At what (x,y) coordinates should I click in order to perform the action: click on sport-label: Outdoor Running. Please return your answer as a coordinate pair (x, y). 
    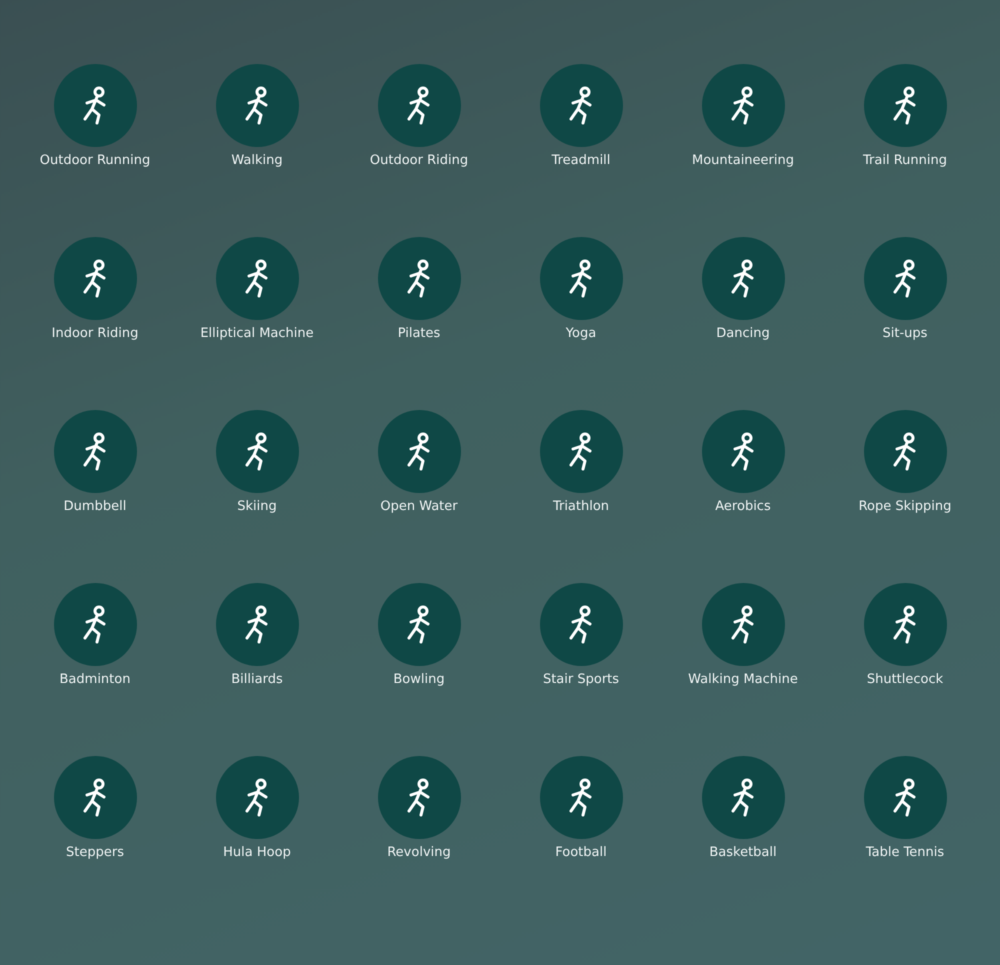
    Looking at the image, I should click on (95, 160).